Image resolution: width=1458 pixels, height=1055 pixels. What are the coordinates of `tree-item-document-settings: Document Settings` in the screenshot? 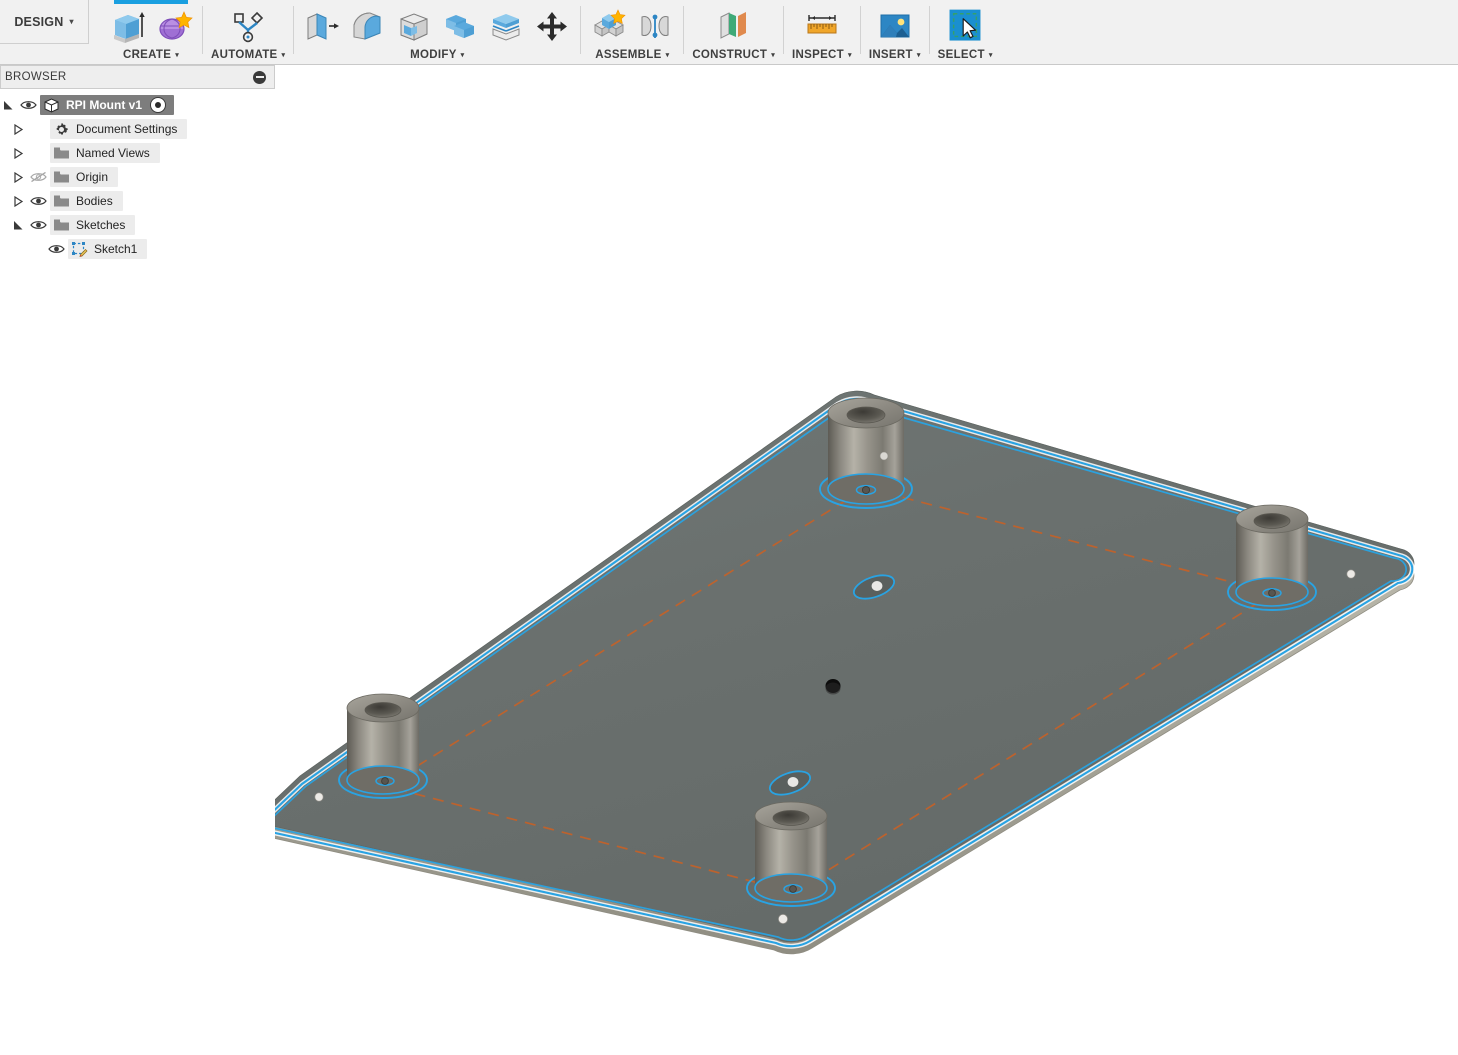 It's located at (137, 129).